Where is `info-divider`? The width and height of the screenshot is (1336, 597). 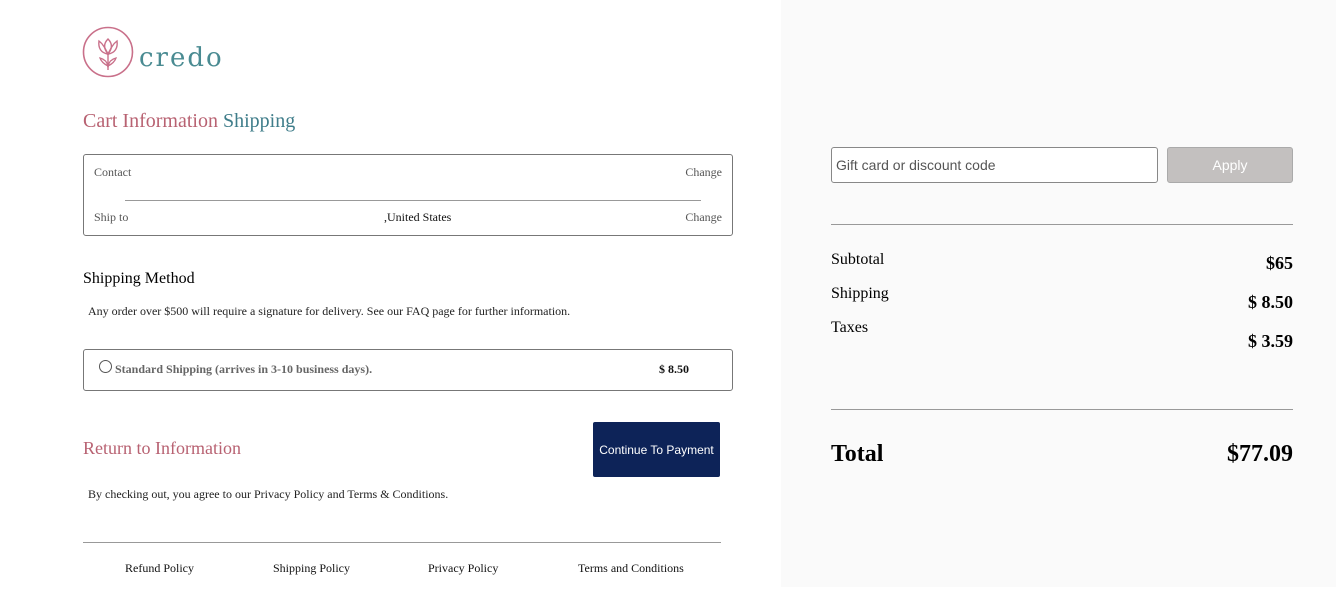
info-divider is located at coordinates (413, 200).